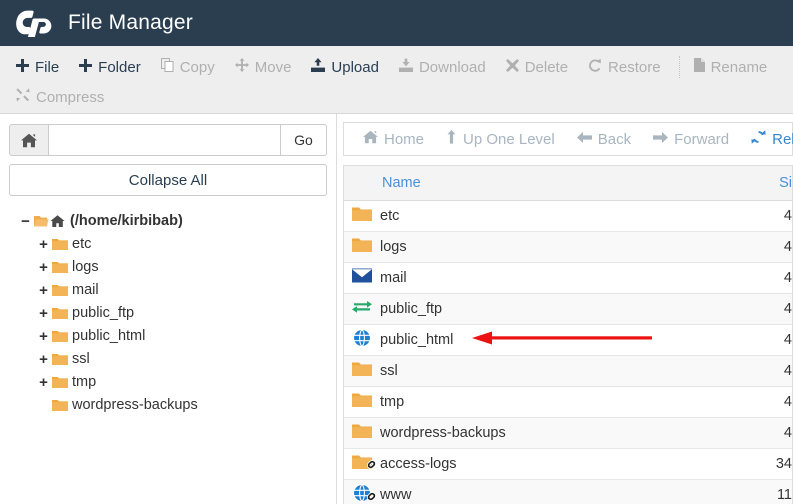 The image size is (793, 504). Describe the element at coordinates (393, 247) in the screenshot. I see `file-name-cell: logs` at that location.